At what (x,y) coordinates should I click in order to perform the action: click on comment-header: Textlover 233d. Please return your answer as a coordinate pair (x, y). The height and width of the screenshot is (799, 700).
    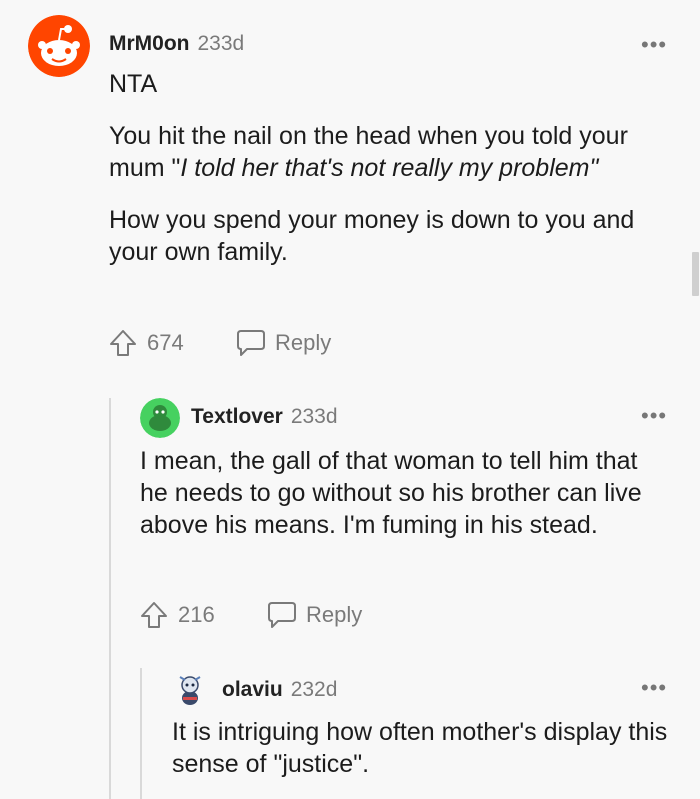
    Looking at the image, I should click on (264, 417).